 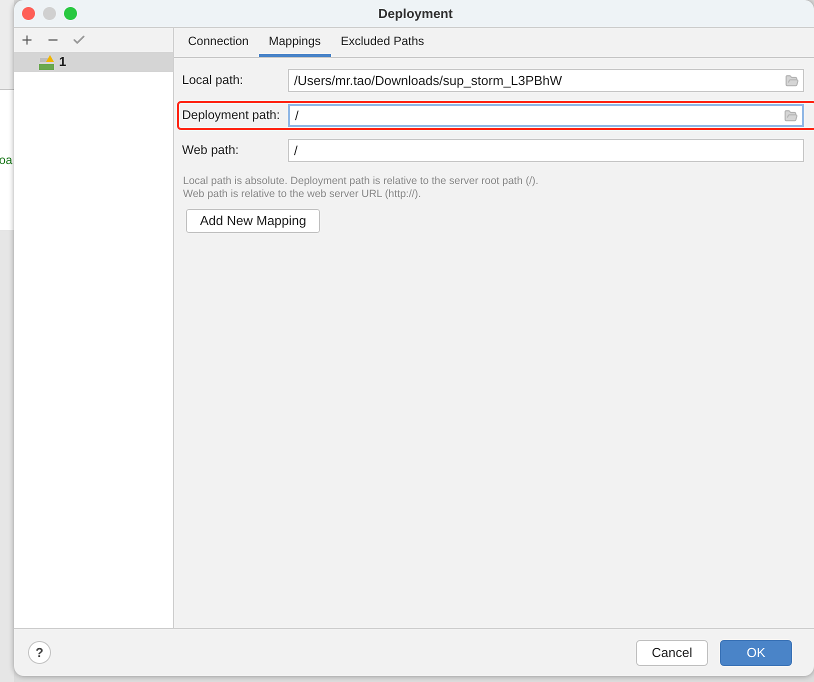 I want to click on server-name: 1, so click(x=62, y=62).